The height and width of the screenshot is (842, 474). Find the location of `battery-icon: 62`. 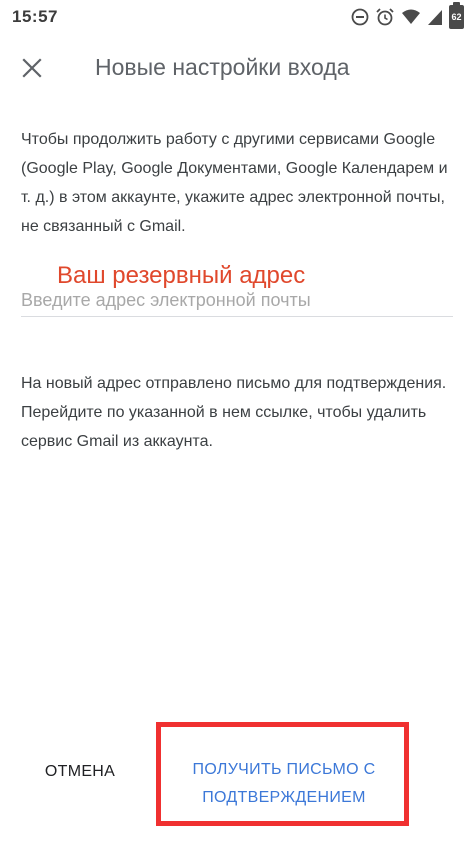

battery-icon: 62 is located at coordinates (456, 15).